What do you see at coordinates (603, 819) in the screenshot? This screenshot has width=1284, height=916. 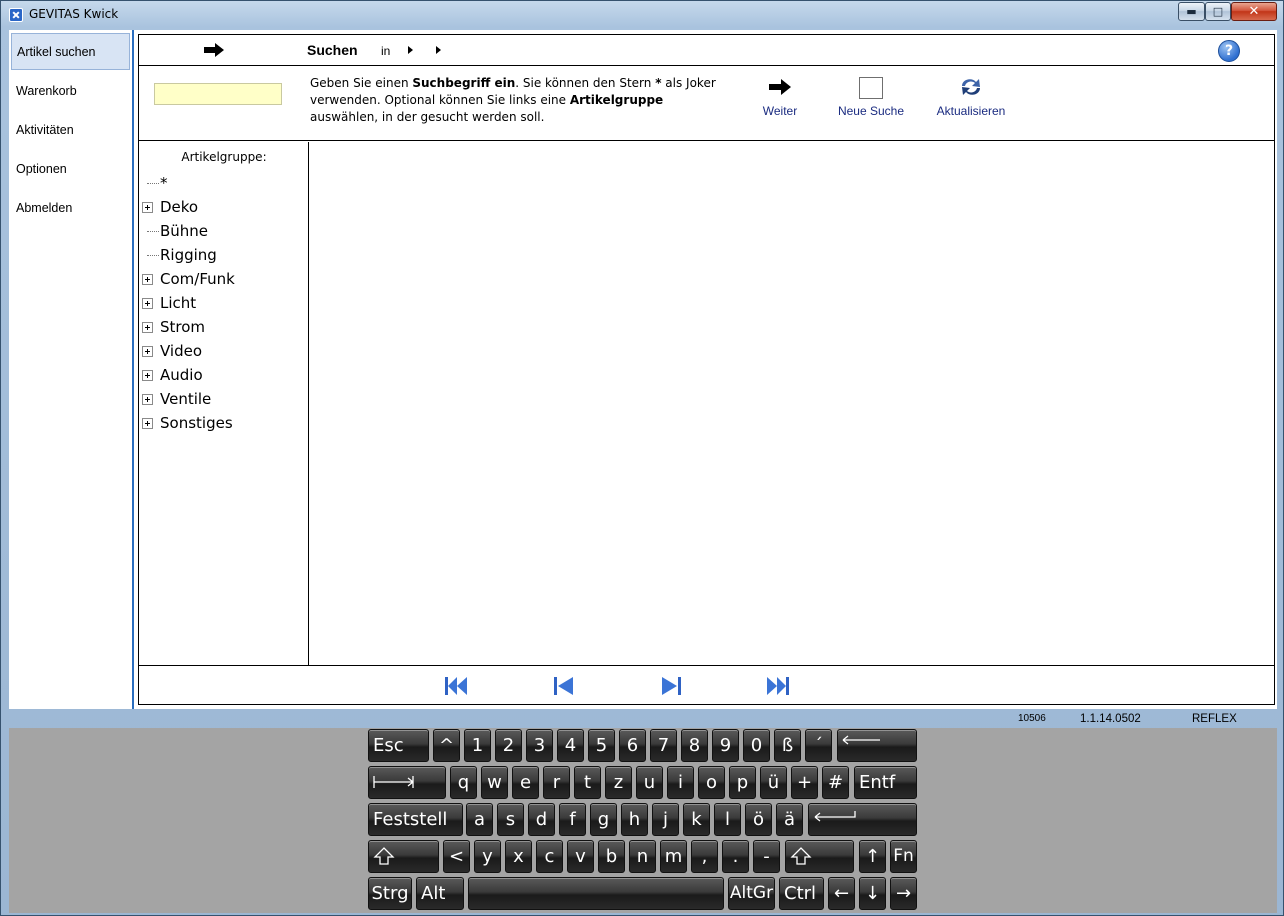 I see `key-g: g` at bounding box center [603, 819].